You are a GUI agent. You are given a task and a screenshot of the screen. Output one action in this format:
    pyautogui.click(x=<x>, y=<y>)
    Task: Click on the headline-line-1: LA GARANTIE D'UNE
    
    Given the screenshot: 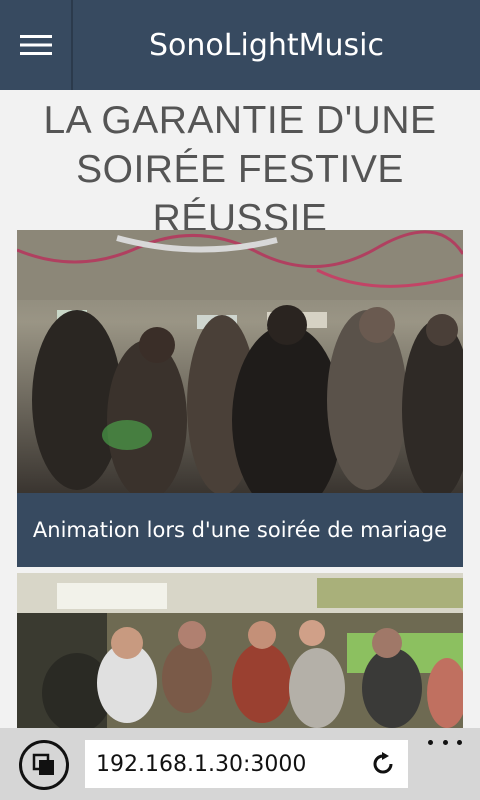 What is the action you would take?
    pyautogui.click(x=240, y=120)
    